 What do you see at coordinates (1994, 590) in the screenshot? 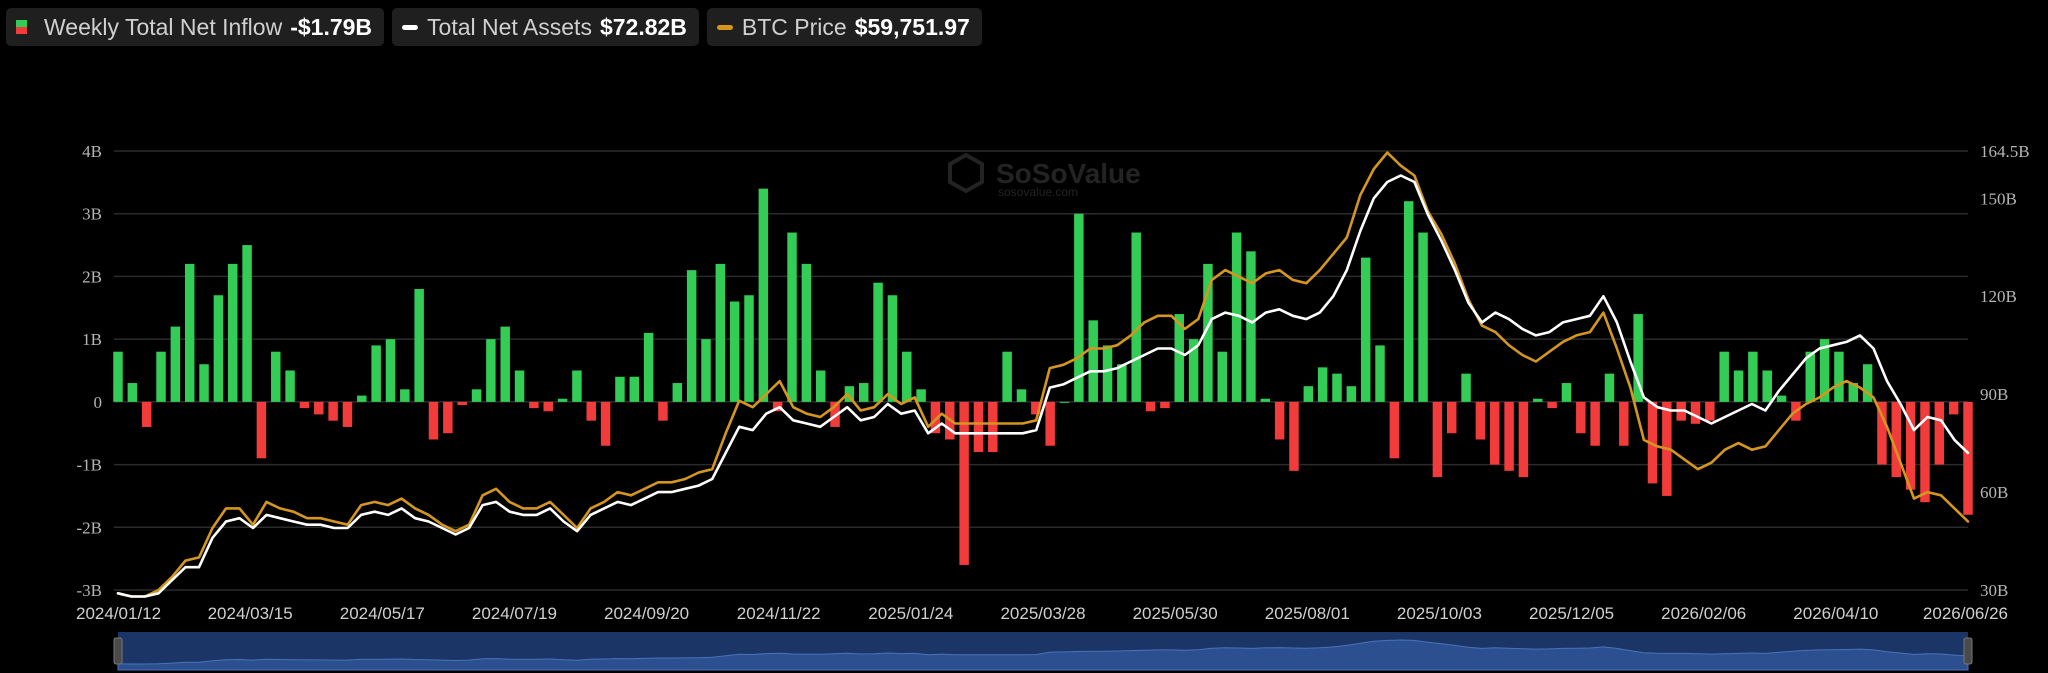
I see `right-tick-label: 30B` at bounding box center [1994, 590].